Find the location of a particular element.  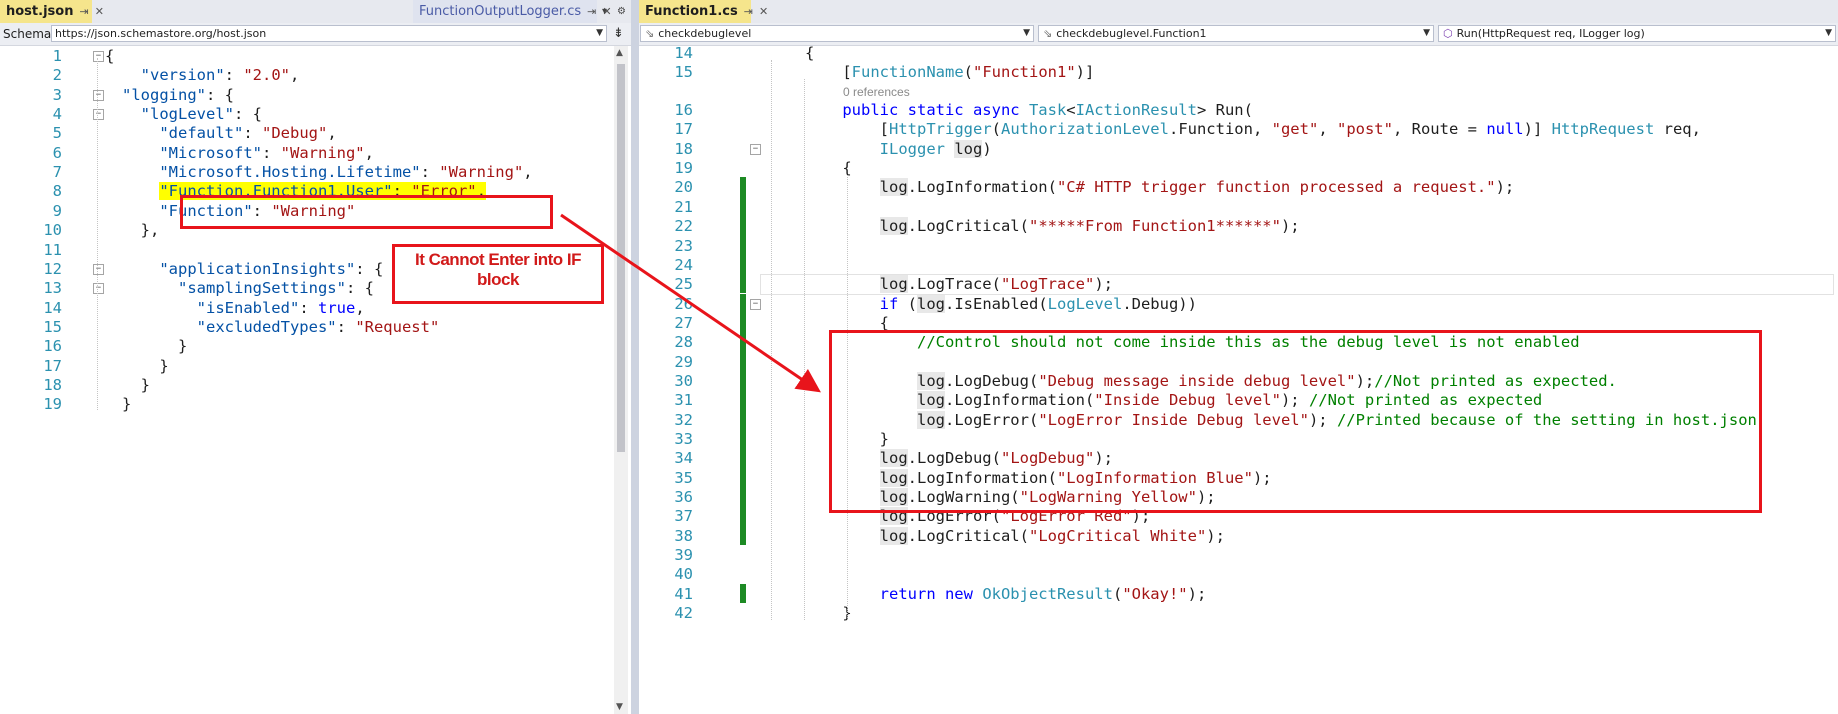

type-dropdown: ⇘ checkdebuglevel.Function1 ▼ is located at coordinates (1236, 33).